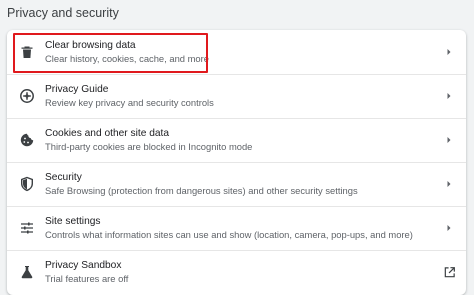  I want to click on privacy-sandbox-row: Privacy Sandbox Trial features are off, so click(236, 272).